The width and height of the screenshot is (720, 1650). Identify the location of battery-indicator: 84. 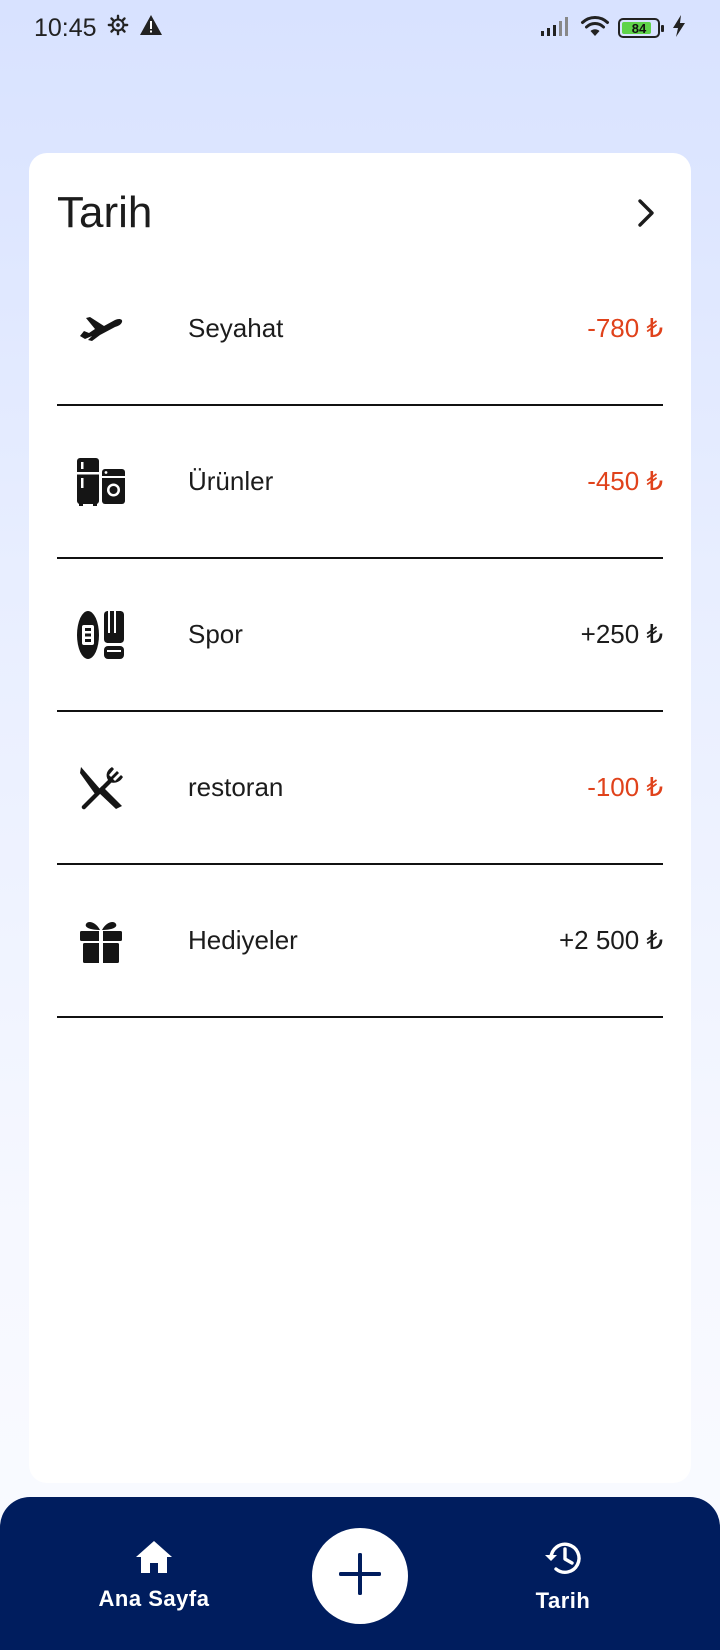
(641, 28).